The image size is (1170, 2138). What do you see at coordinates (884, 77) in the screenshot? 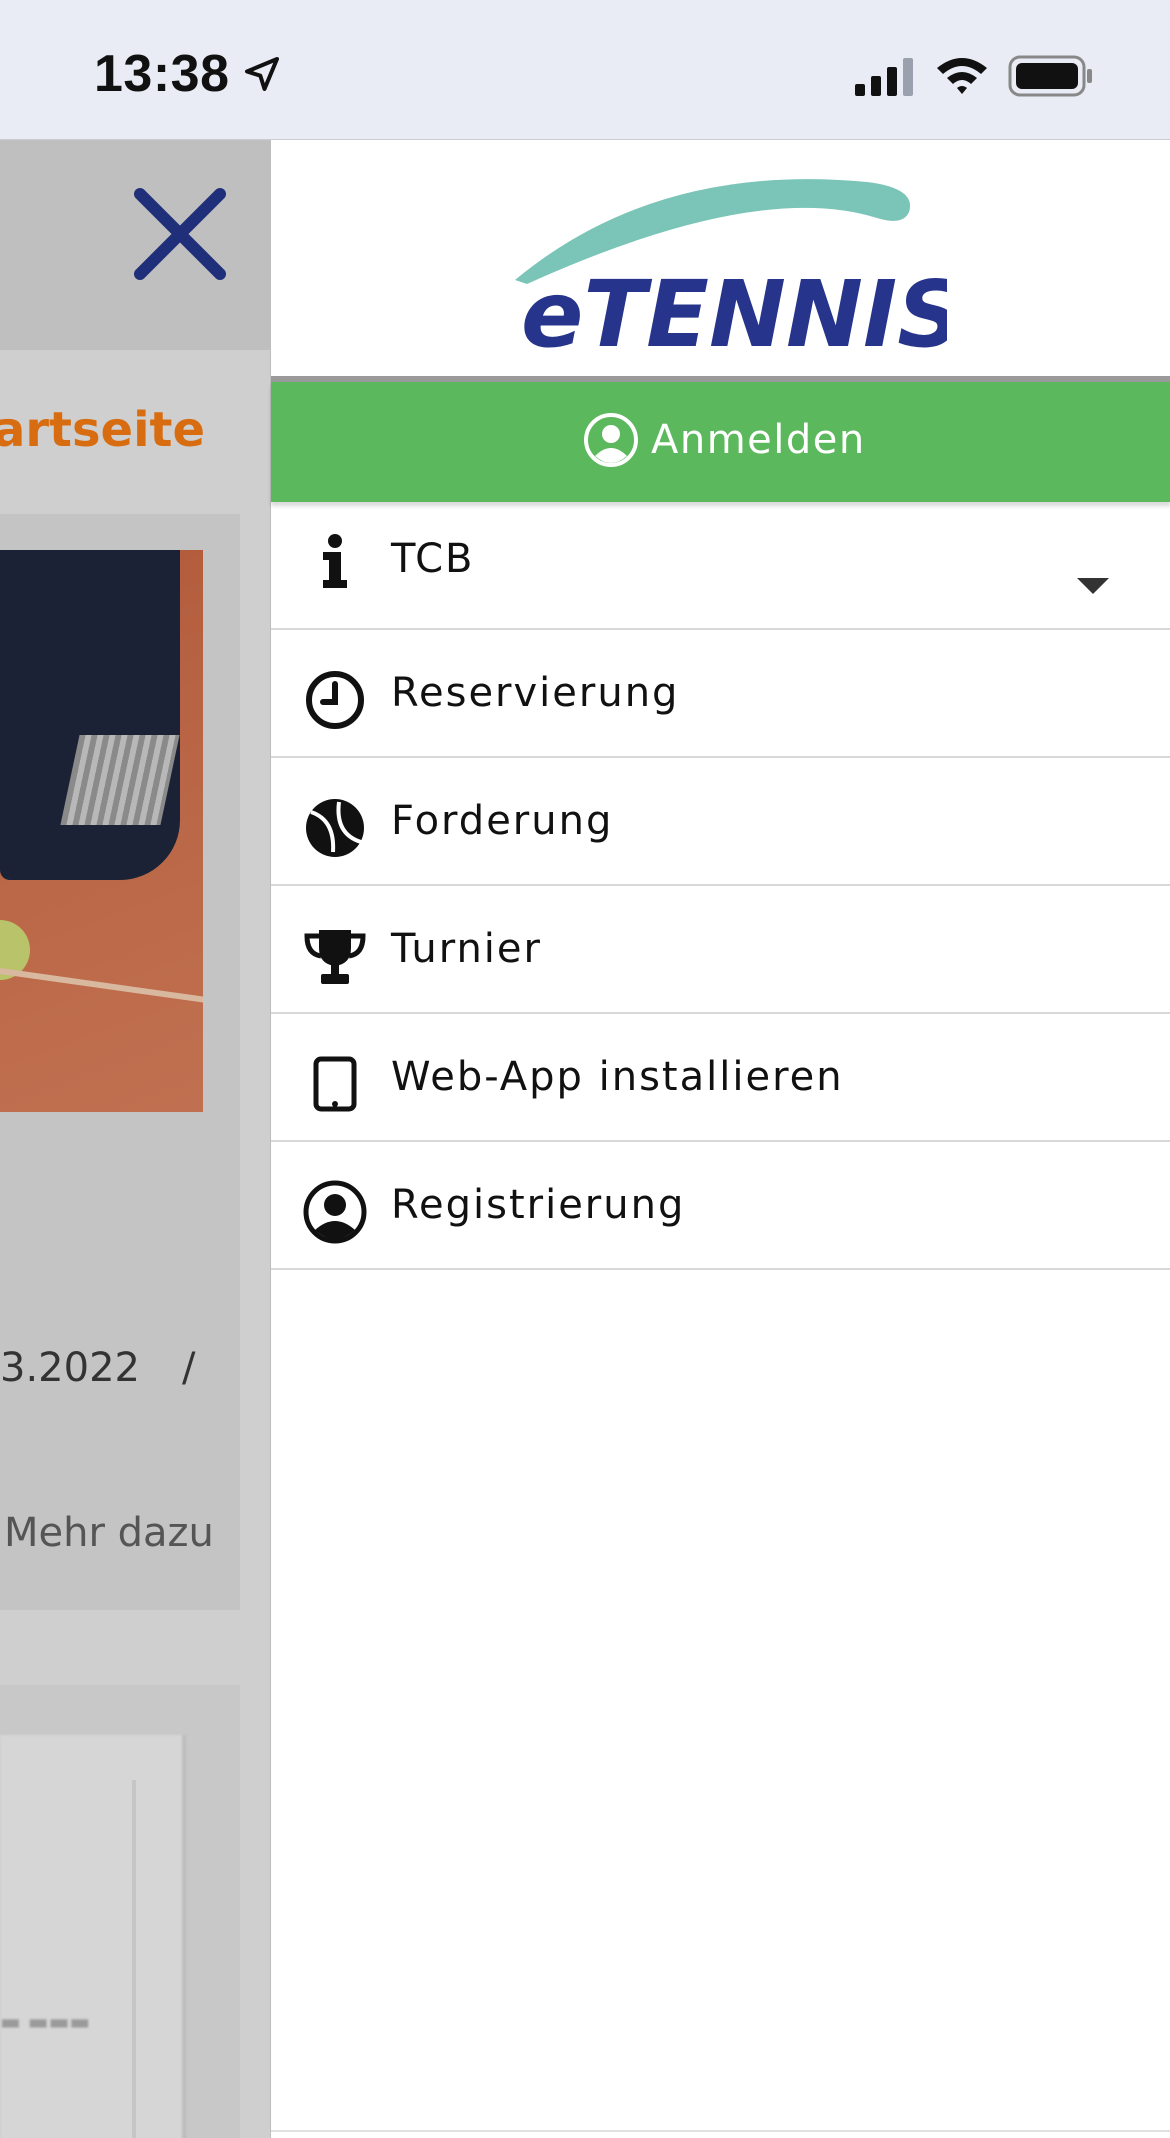
I see `cellular-signal-icon` at bounding box center [884, 77].